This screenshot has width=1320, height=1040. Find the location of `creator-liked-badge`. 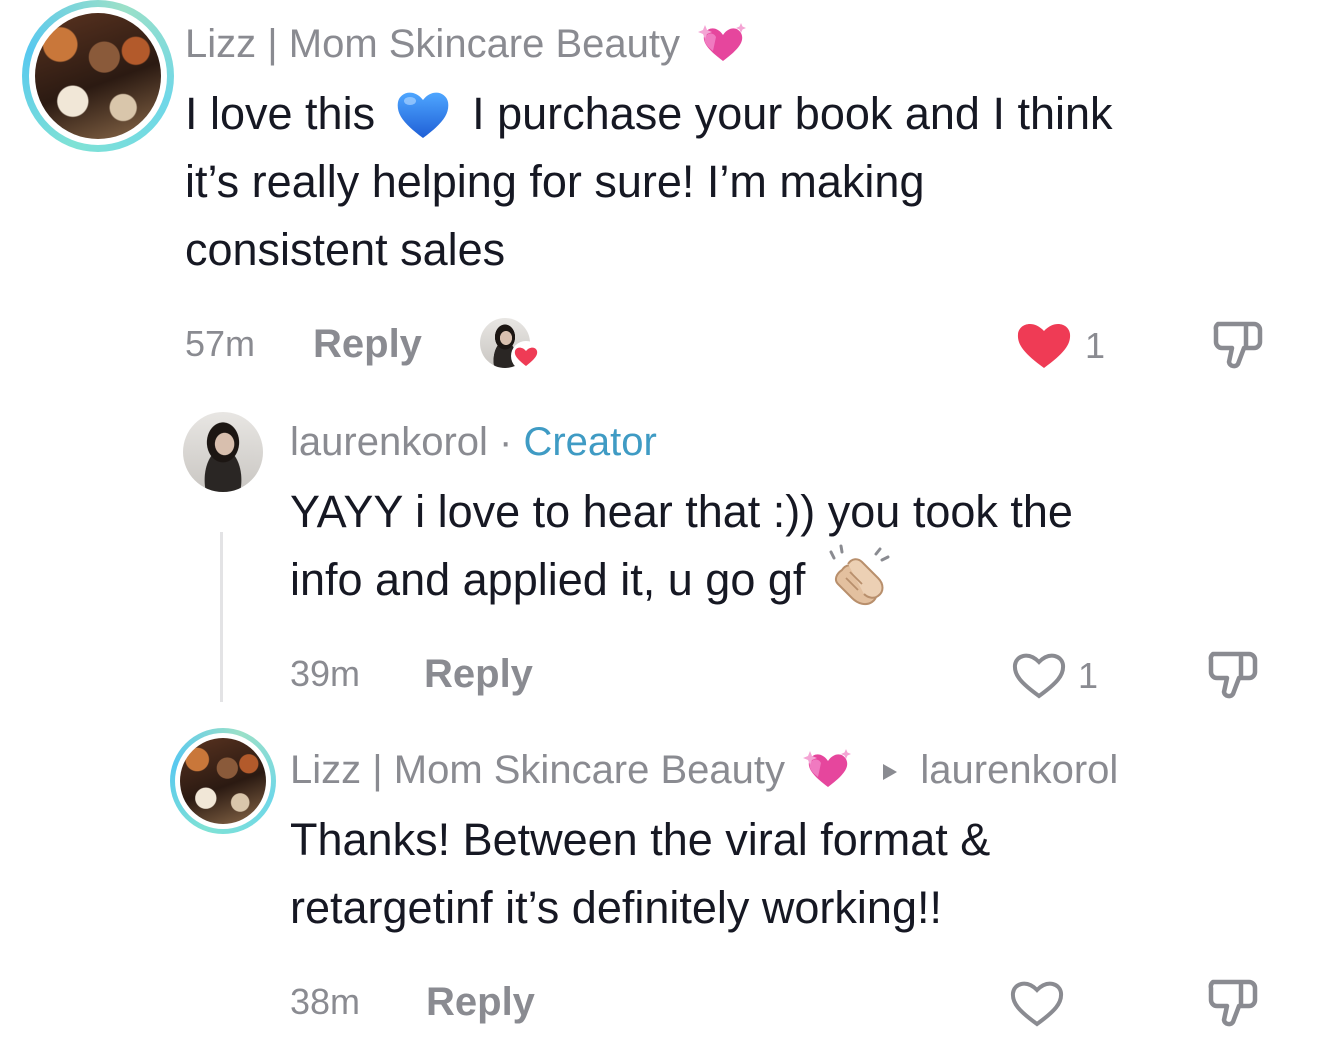

creator-liked-badge is located at coordinates (512, 346).